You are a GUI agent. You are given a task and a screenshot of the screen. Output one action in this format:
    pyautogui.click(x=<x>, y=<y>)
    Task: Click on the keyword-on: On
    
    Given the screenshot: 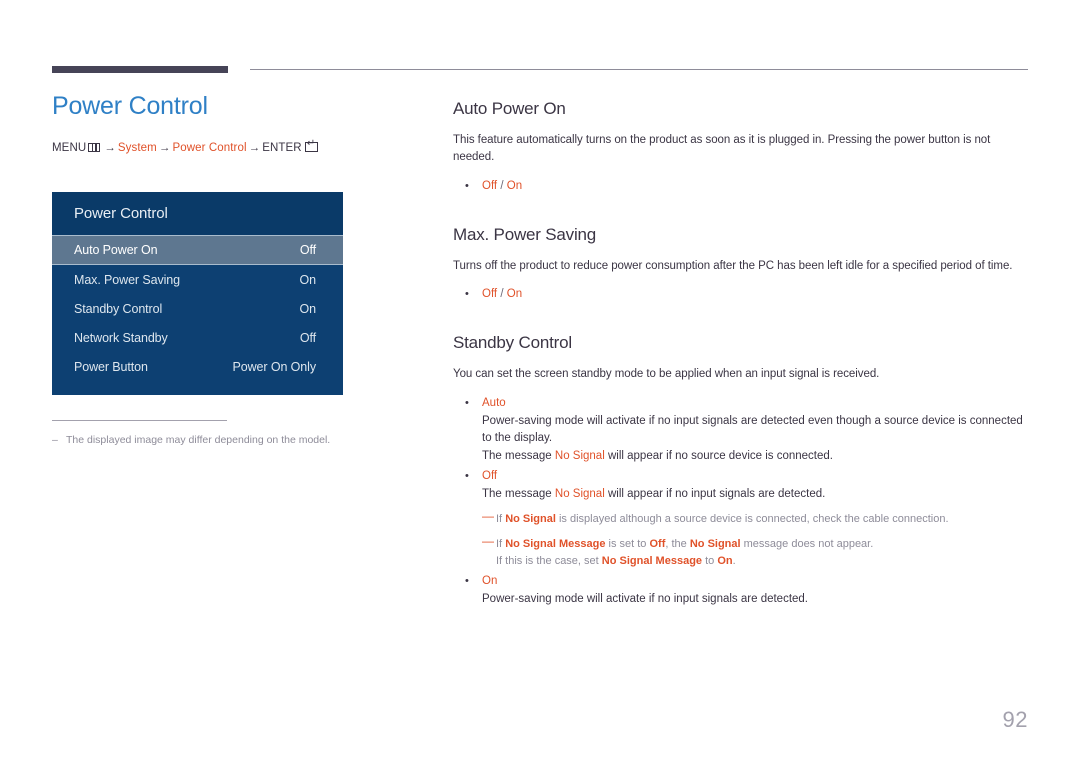 What is the action you would take?
    pyautogui.click(x=725, y=560)
    